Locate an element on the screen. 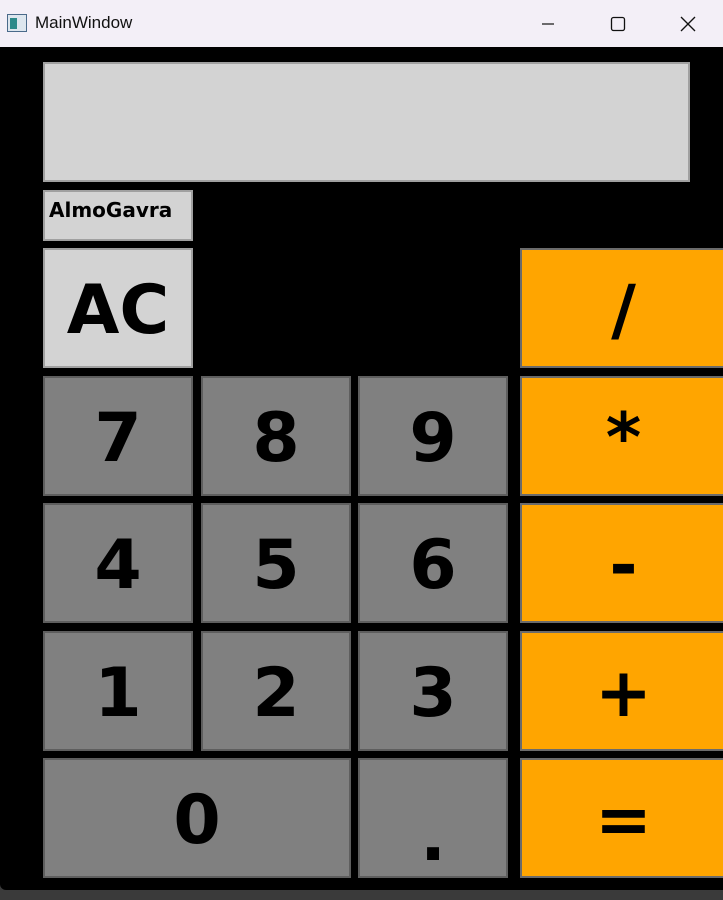  digit-2-label: 2 is located at coordinates (276, 693).